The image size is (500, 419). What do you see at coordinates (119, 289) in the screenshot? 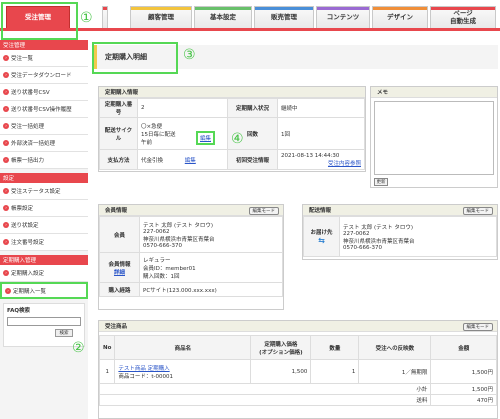
I see `route-label: 購入経路` at bounding box center [119, 289].